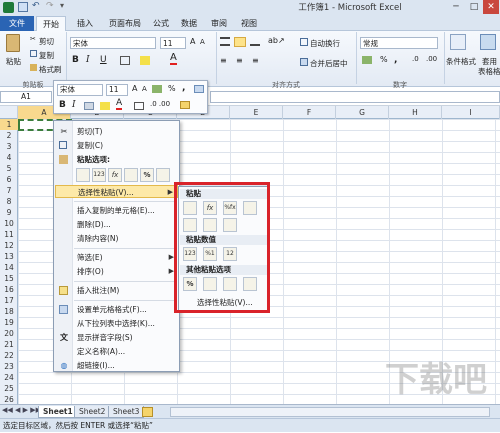 The width and height of the screenshot is (500, 433). Describe the element at coordinates (26, 97) in the screenshot. I see `name-box: A1` at that location.